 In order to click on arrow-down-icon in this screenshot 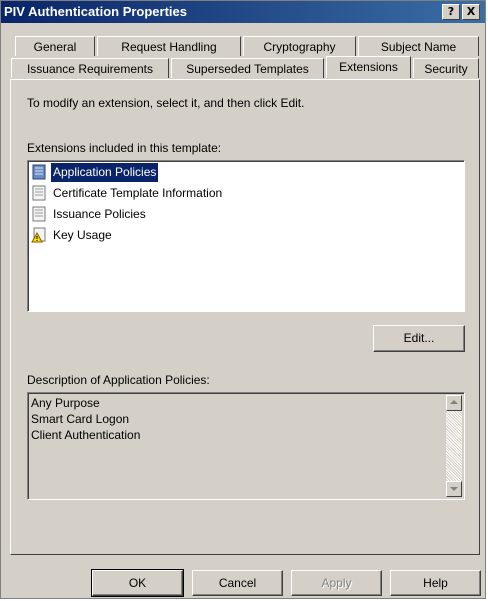, I will do `click(454, 489)`.